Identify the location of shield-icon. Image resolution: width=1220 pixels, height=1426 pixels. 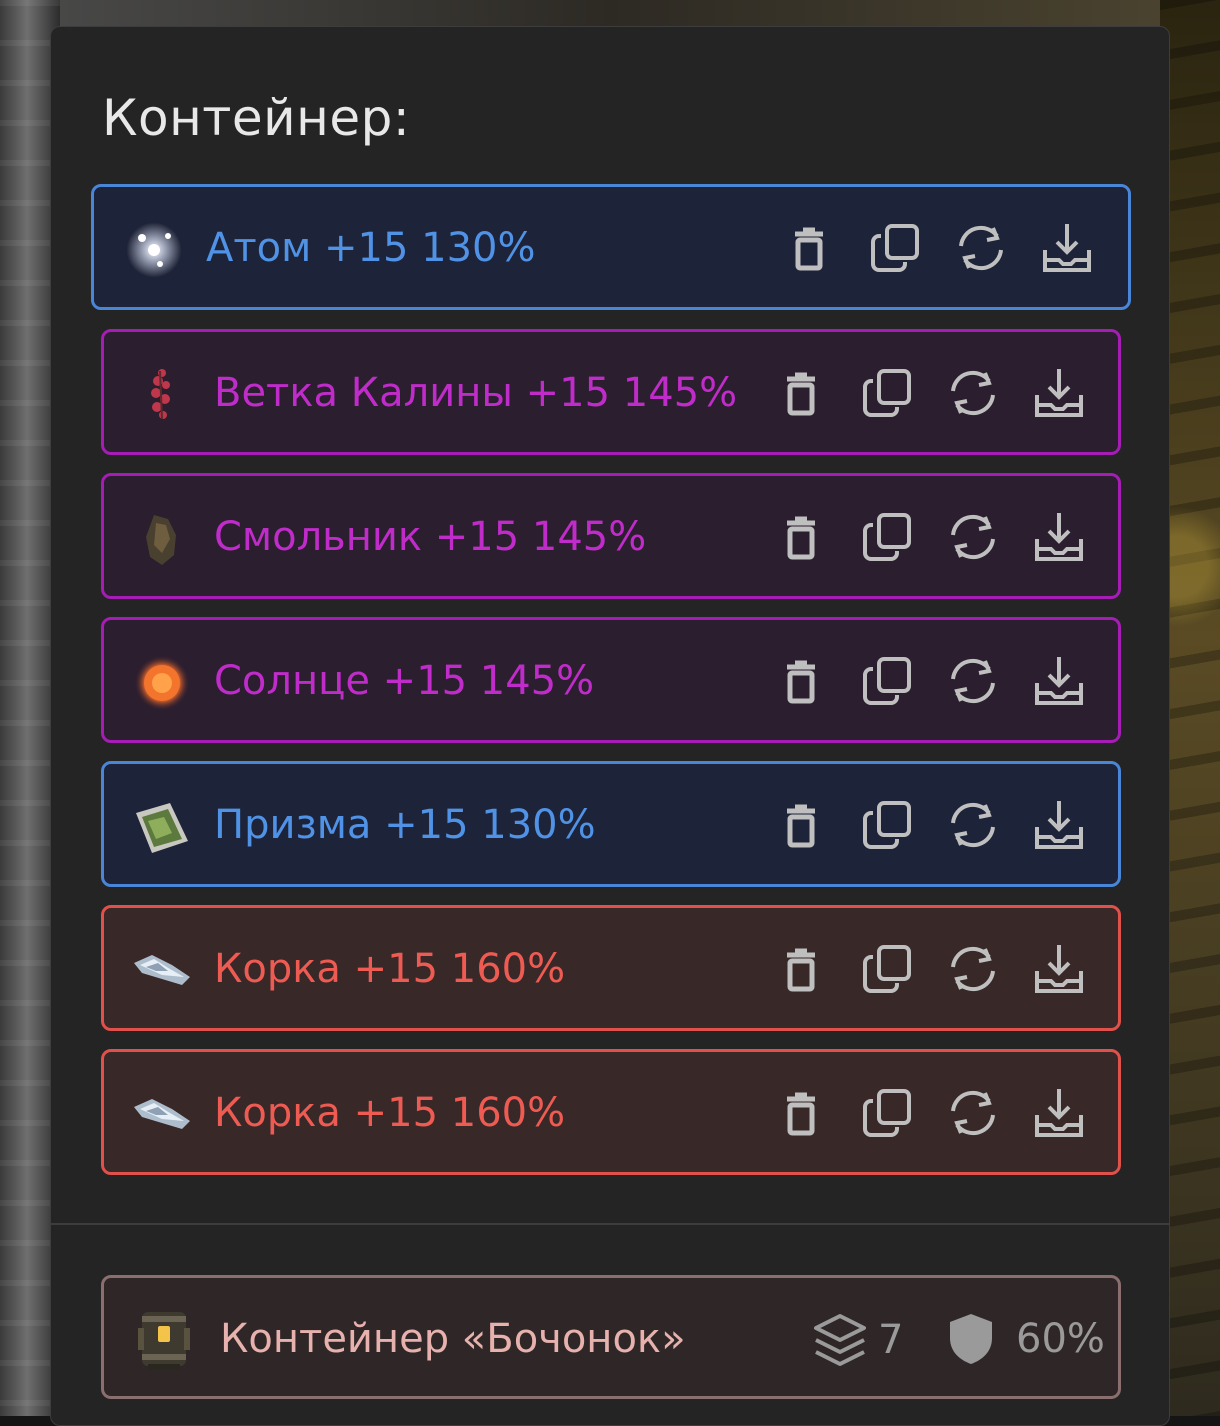
(971, 1339).